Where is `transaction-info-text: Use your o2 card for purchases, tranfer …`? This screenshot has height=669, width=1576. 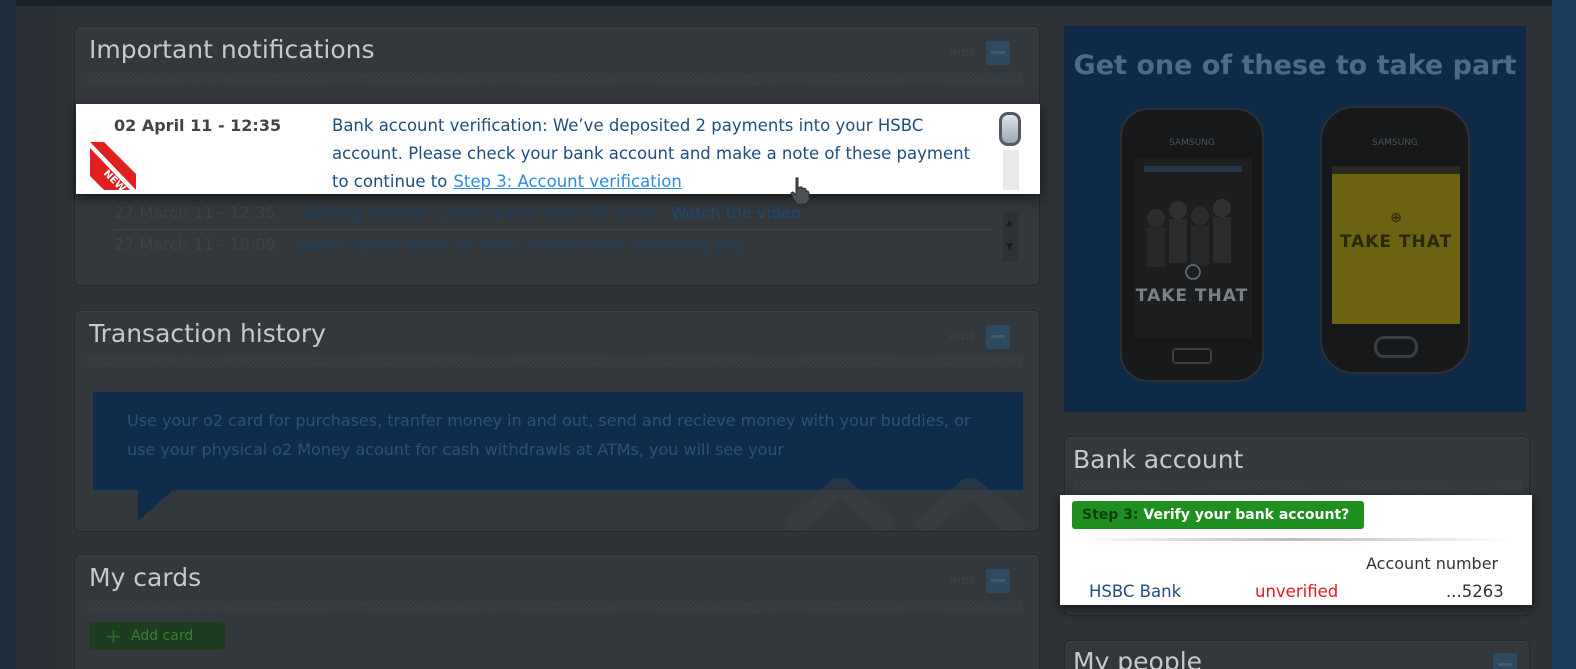 transaction-info-text: Use your o2 card for purchases, tranfer … is located at coordinates (549, 435).